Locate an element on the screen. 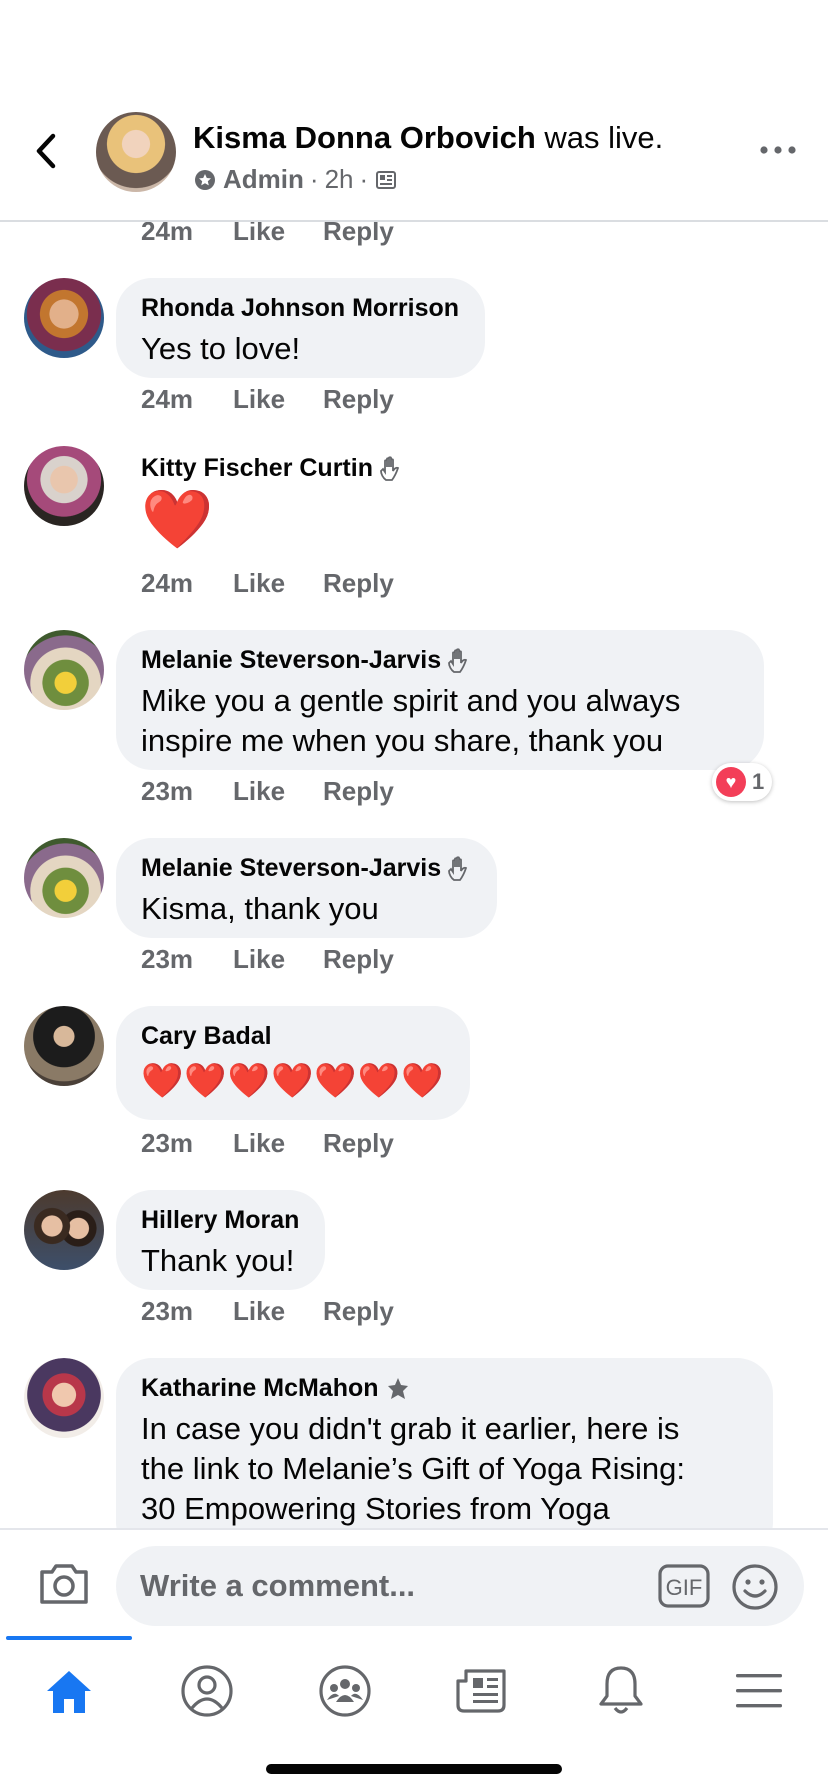 The height and width of the screenshot is (1792, 828). love-reaction-icon: ♥ is located at coordinates (731, 782).